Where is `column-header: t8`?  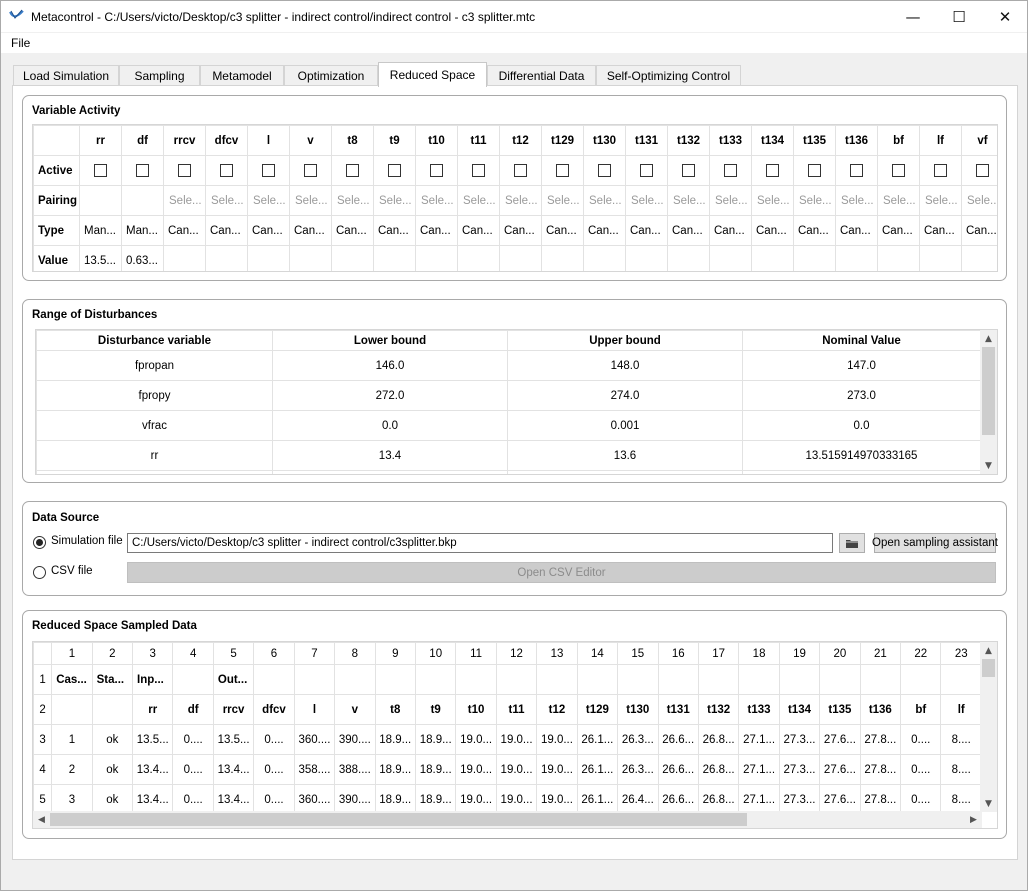 column-header: t8 is located at coordinates (352, 140).